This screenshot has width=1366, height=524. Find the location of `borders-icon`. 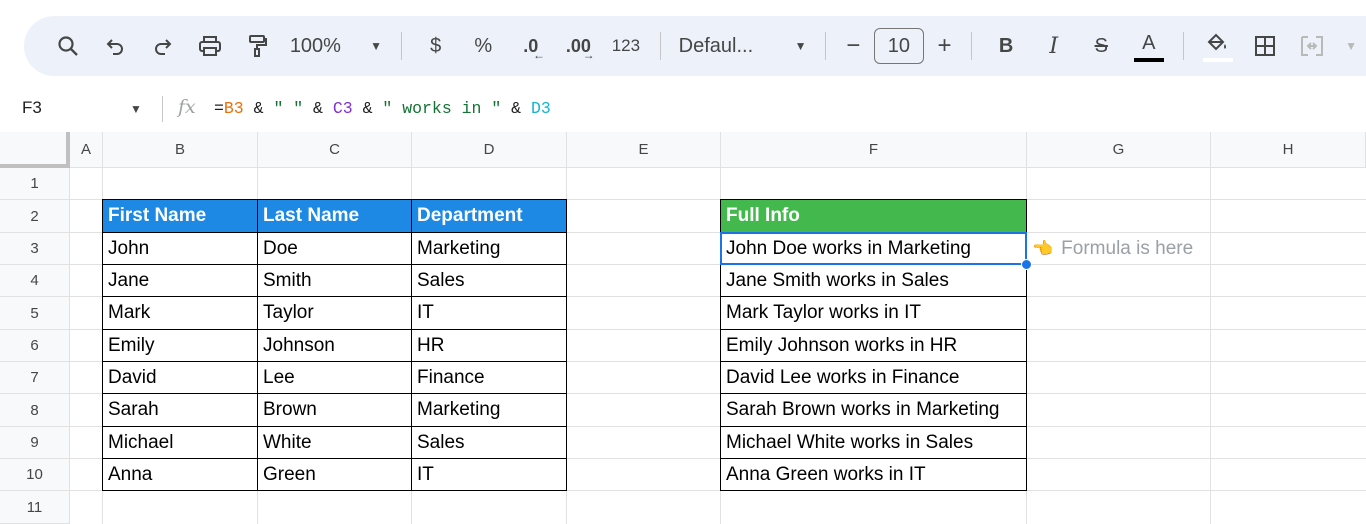

borders-icon is located at coordinates (1265, 46).